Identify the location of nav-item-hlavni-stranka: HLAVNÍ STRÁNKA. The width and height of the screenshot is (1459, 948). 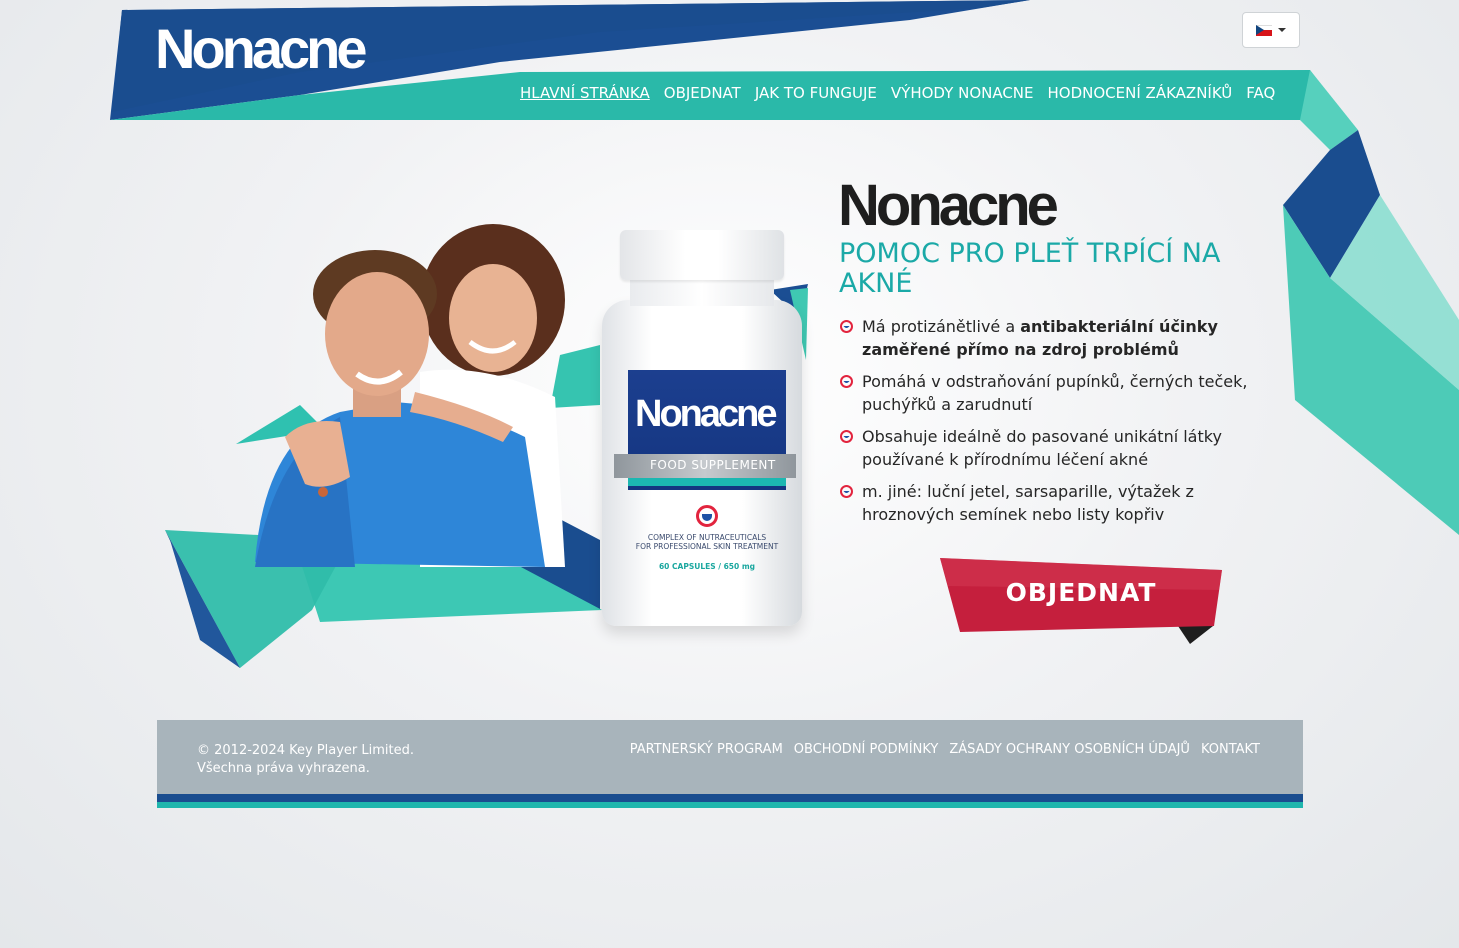
(585, 93).